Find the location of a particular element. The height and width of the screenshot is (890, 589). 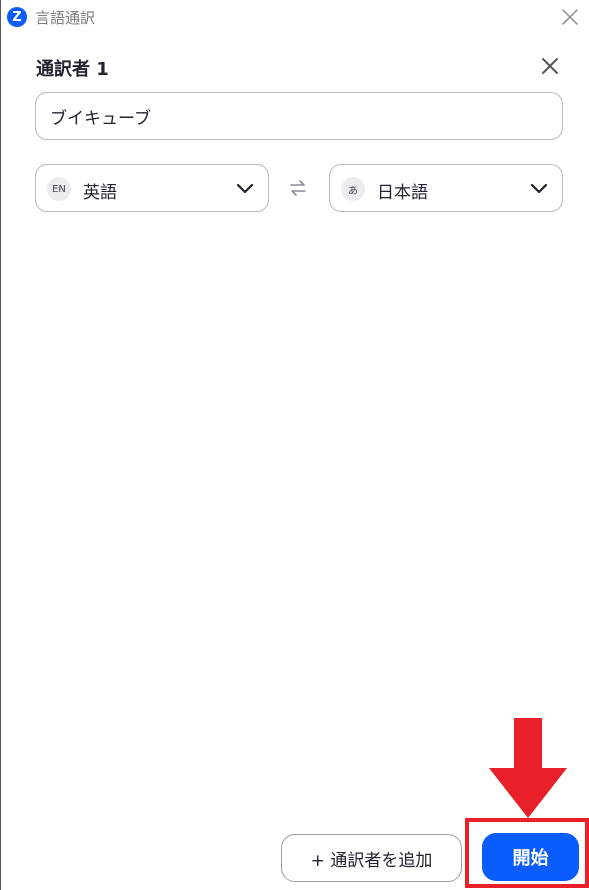

interpreter-heading: 通訳者 1 is located at coordinates (72, 69).